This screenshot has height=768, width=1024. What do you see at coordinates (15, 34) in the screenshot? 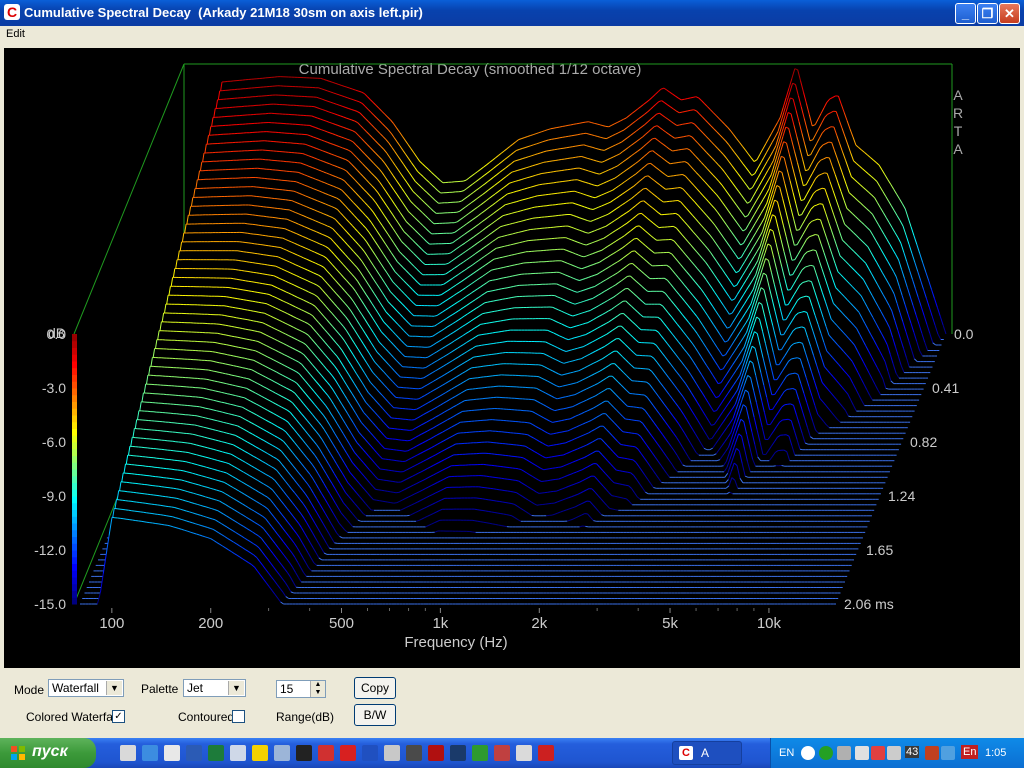
I see `menu-edit: Edit` at bounding box center [15, 34].